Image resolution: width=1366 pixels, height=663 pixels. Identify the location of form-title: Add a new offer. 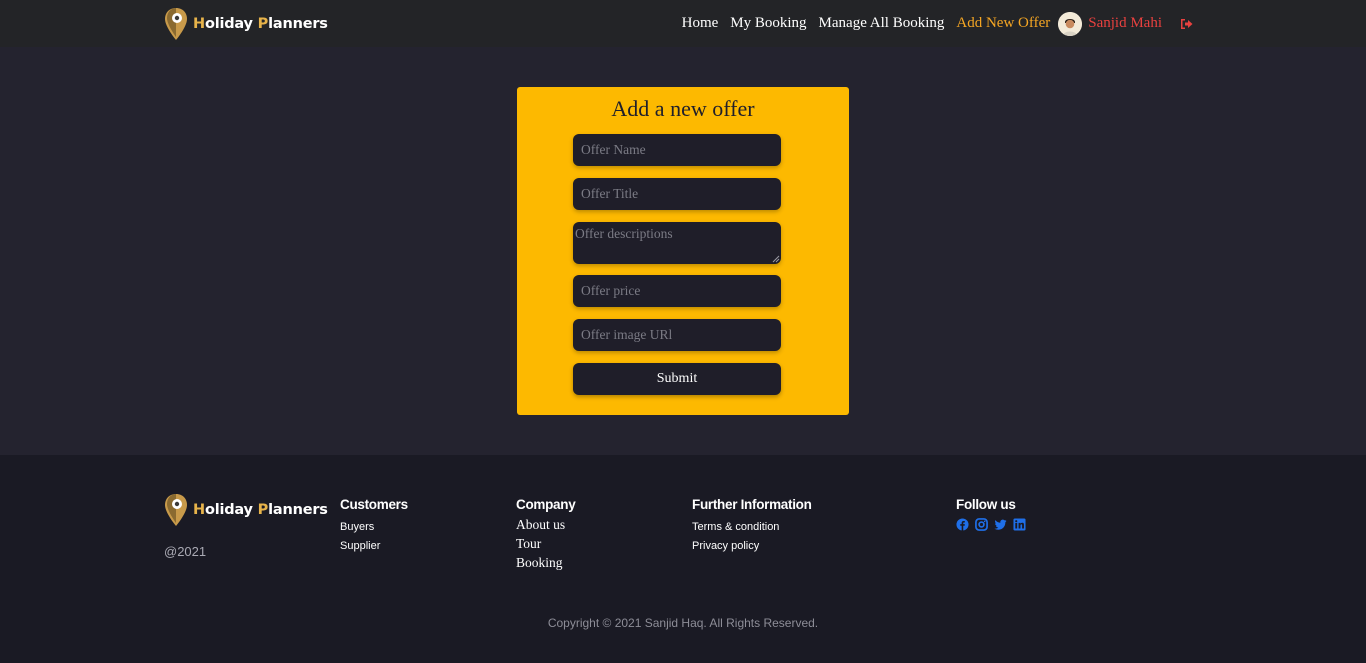
(683, 108).